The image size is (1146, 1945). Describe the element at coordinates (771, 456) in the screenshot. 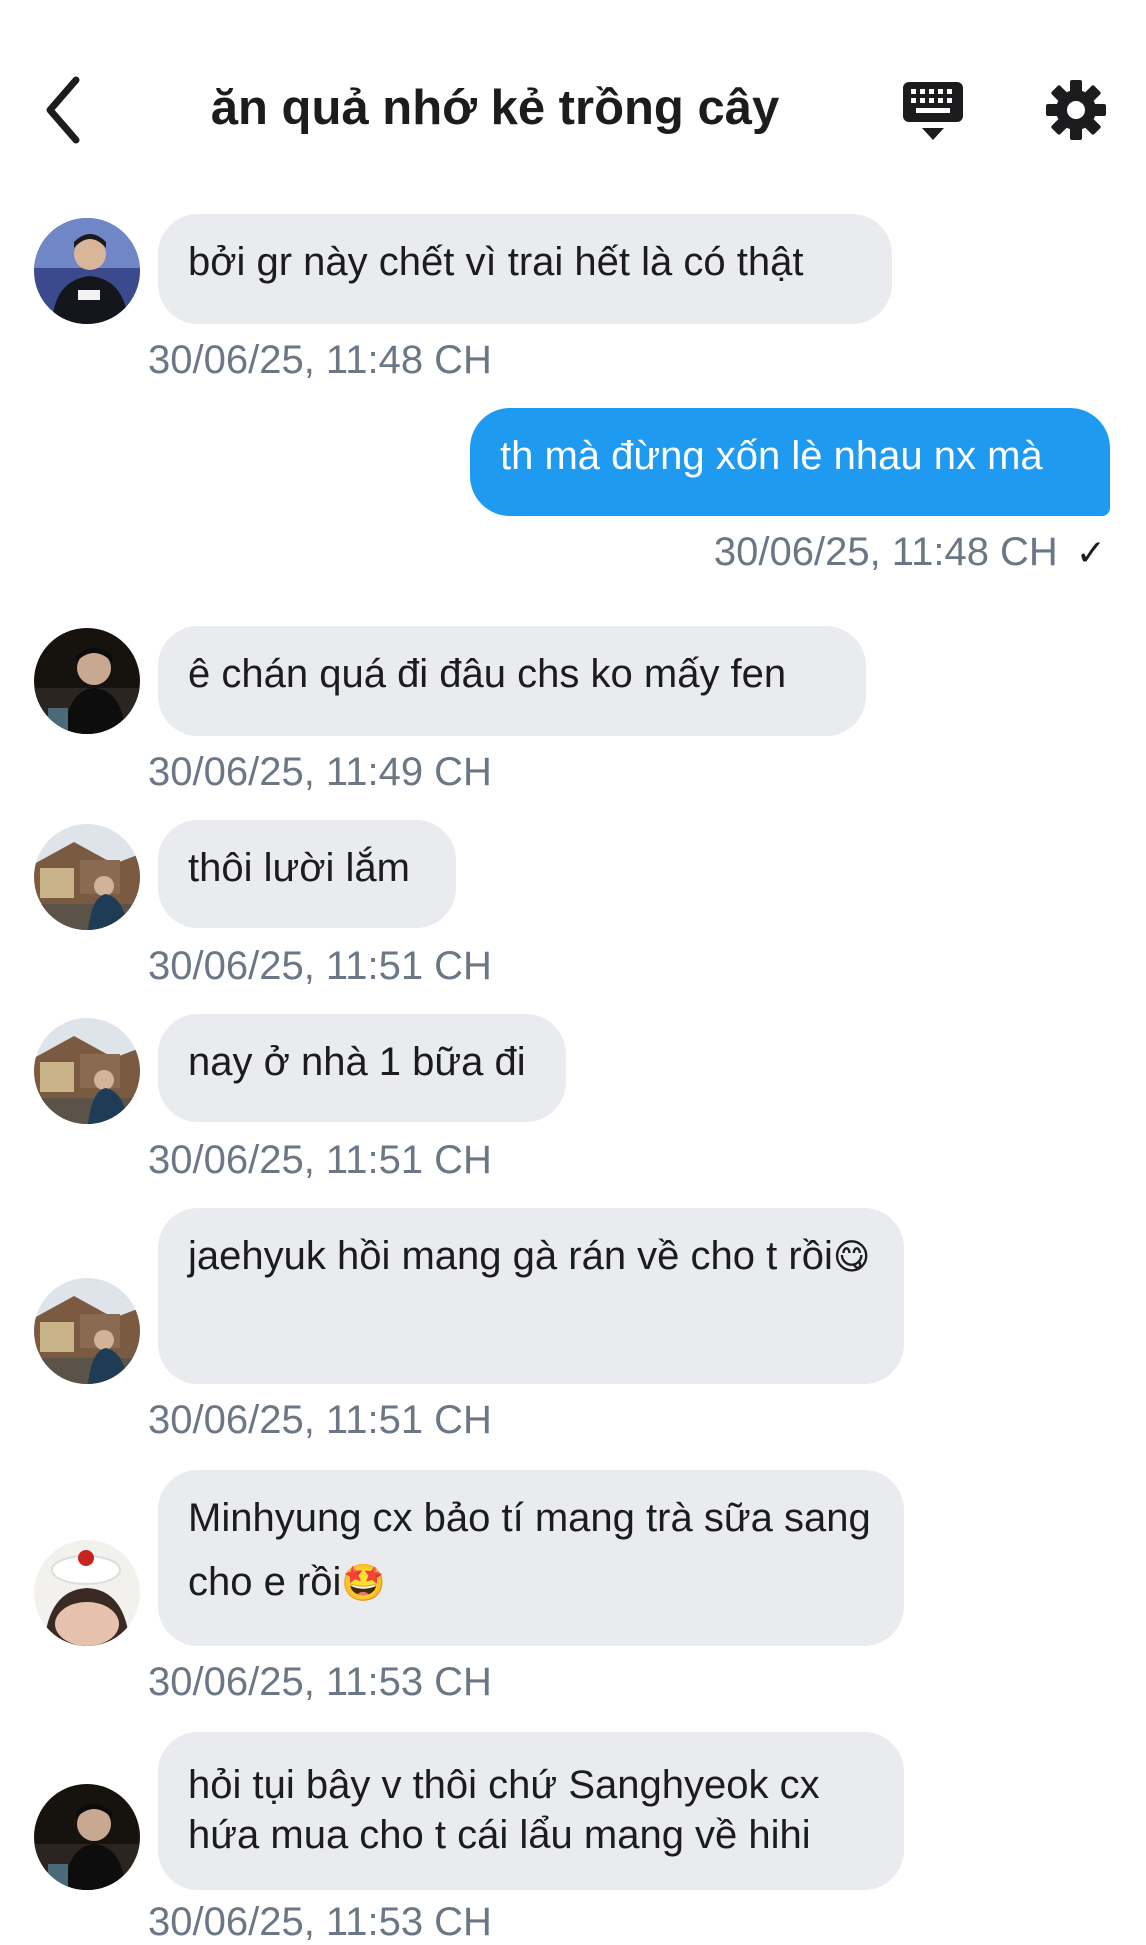

I see `message-text: th mà đừng xốn lè nhau nx mà` at that location.